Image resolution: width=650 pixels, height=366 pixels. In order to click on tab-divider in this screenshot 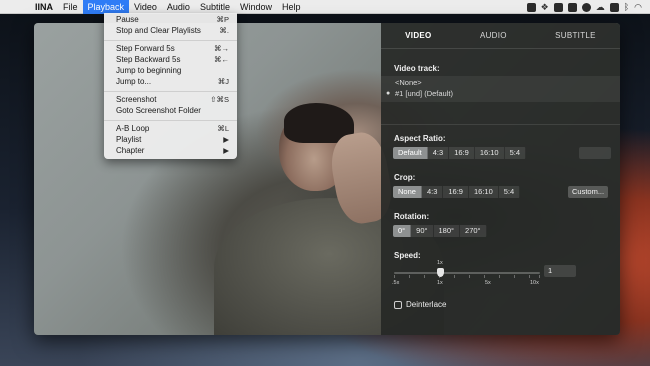, I will do `click(500, 48)`.